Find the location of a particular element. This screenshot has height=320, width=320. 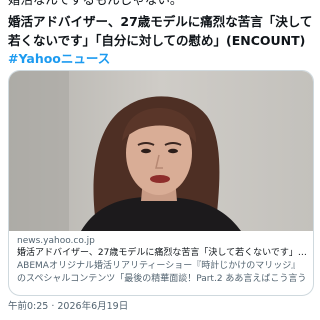

hashtag-link: #Yahooニュース is located at coordinates (59, 59).